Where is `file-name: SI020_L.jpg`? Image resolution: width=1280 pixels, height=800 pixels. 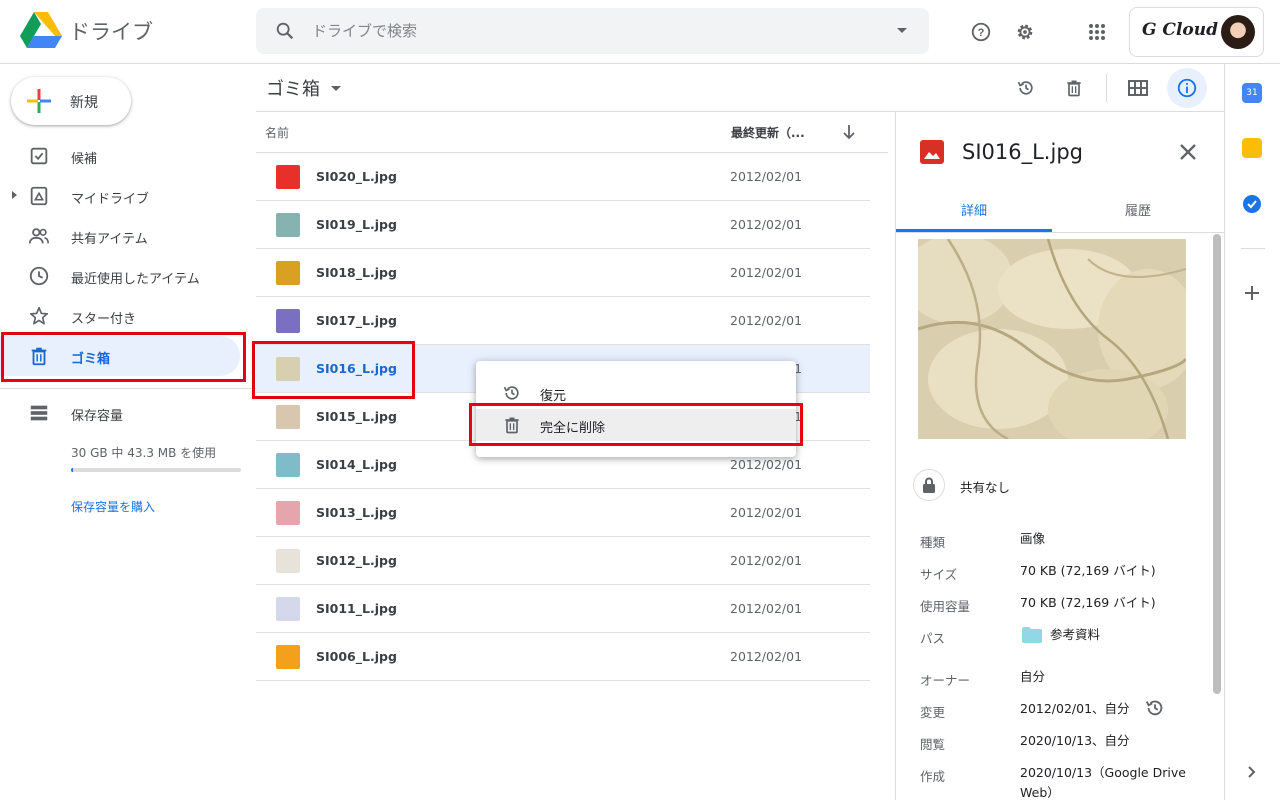 file-name: SI020_L.jpg is located at coordinates (356, 176).